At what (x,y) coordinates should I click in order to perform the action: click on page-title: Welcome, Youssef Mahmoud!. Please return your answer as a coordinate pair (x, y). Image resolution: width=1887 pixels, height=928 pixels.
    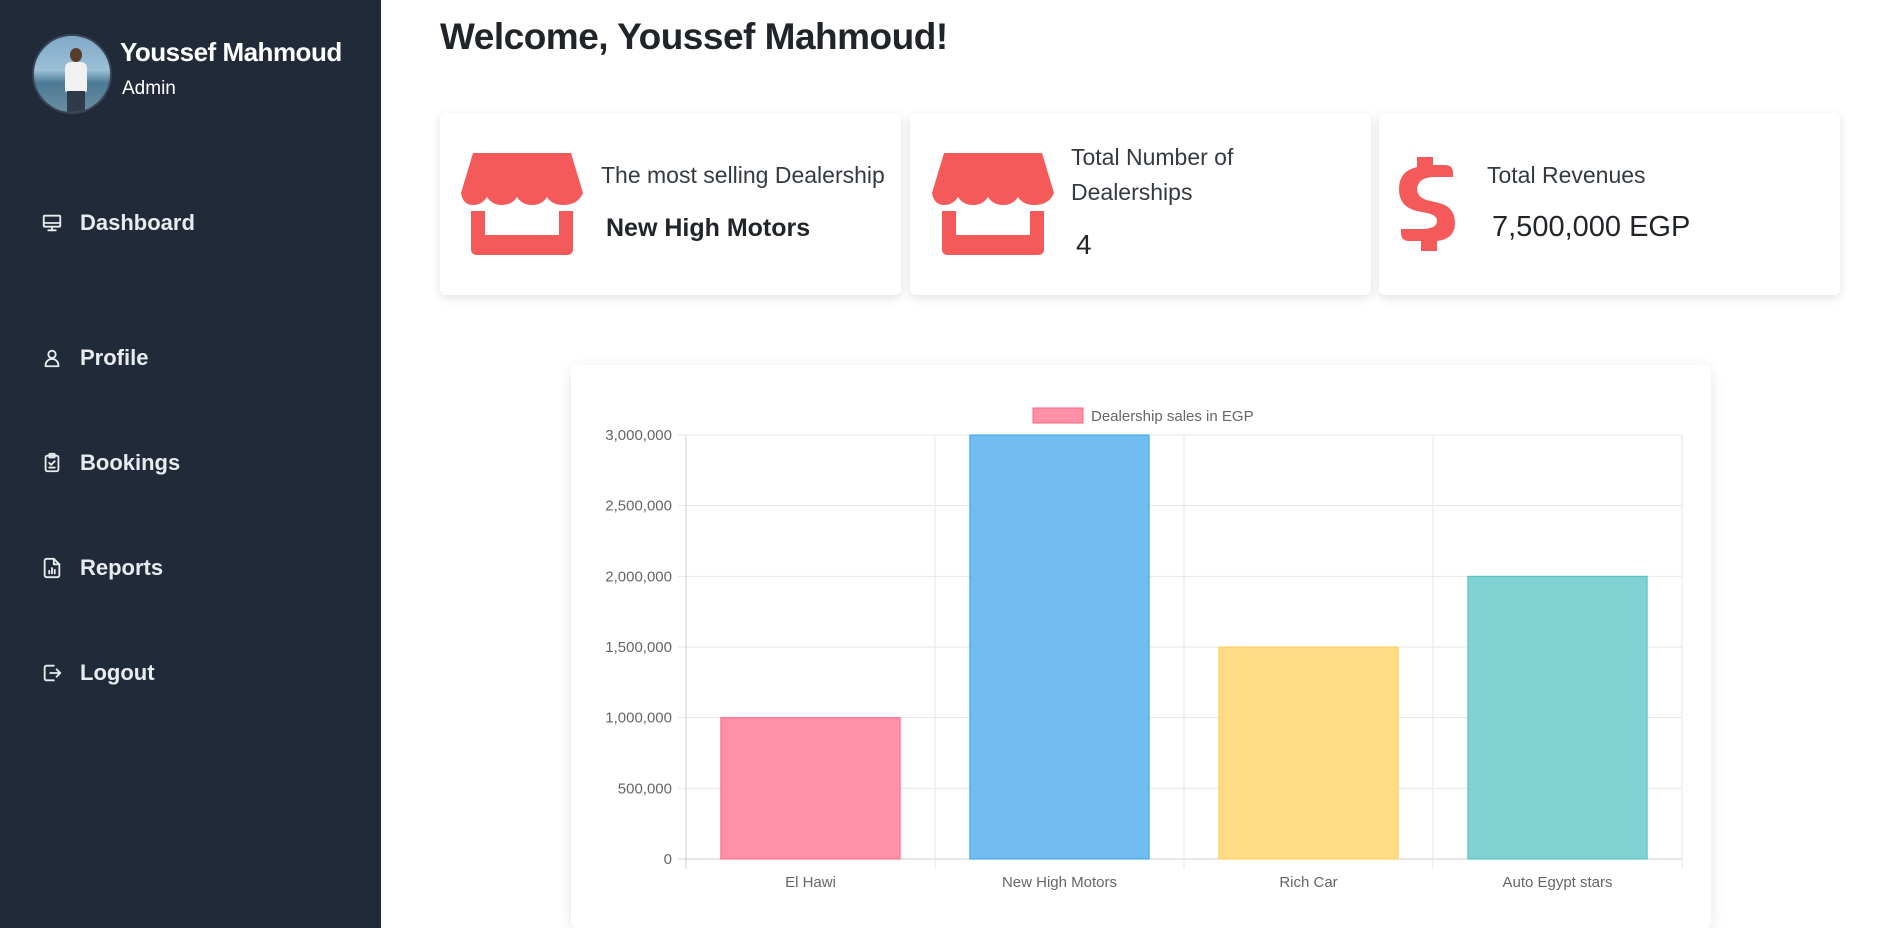
    Looking at the image, I should click on (694, 36).